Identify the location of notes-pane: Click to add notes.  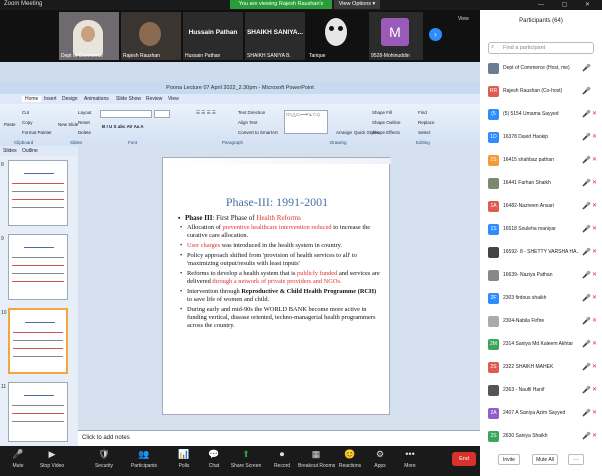
(279, 438).